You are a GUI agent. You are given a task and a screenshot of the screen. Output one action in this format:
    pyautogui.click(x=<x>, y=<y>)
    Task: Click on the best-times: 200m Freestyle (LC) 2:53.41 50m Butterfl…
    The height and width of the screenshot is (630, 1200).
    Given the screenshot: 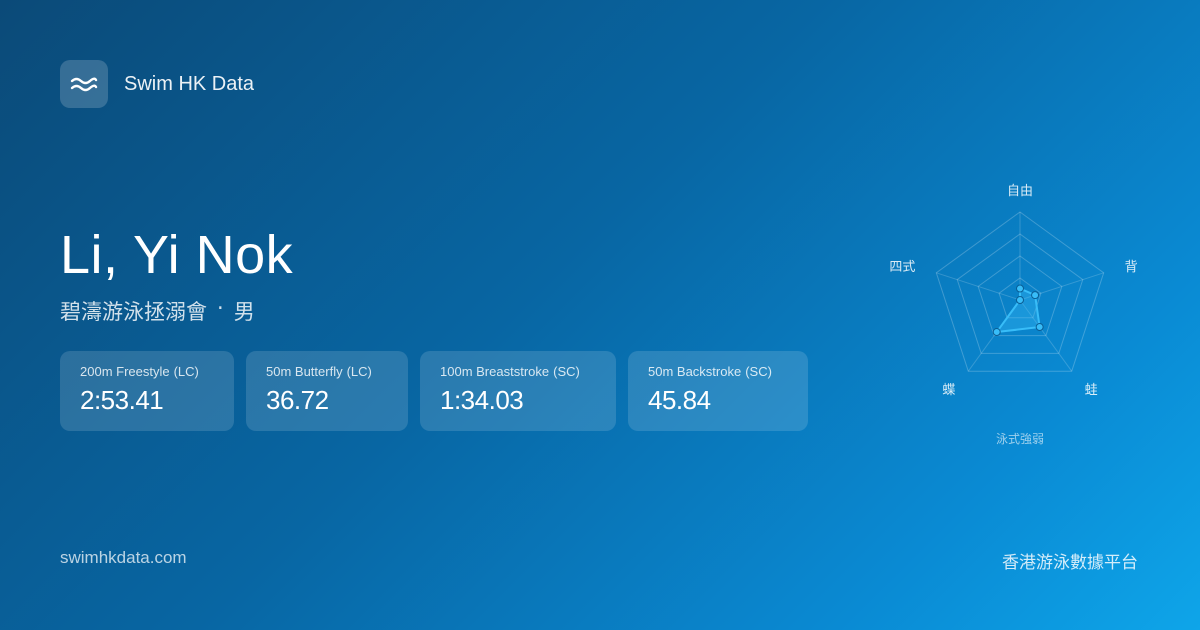 What is the action you would take?
    pyautogui.click(x=434, y=391)
    